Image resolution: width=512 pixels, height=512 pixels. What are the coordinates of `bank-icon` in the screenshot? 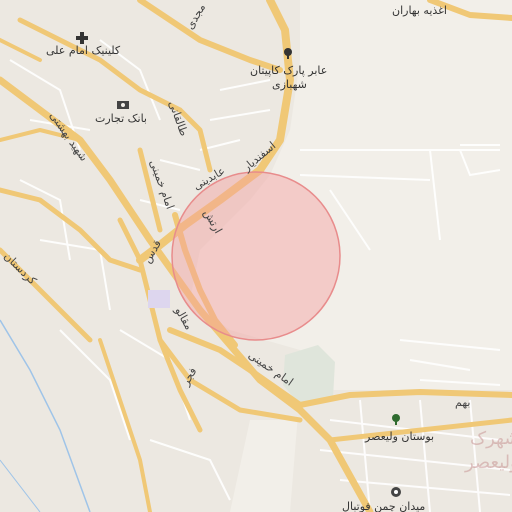 It's located at (123, 105).